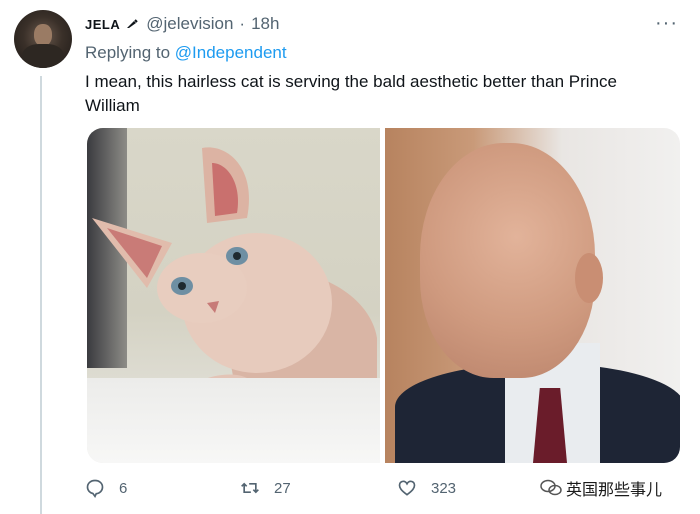 This screenshot has width=700, height=514. Describe the element at coordinates (407, 488) in the screenshot. I see `heart-icon` at that location.